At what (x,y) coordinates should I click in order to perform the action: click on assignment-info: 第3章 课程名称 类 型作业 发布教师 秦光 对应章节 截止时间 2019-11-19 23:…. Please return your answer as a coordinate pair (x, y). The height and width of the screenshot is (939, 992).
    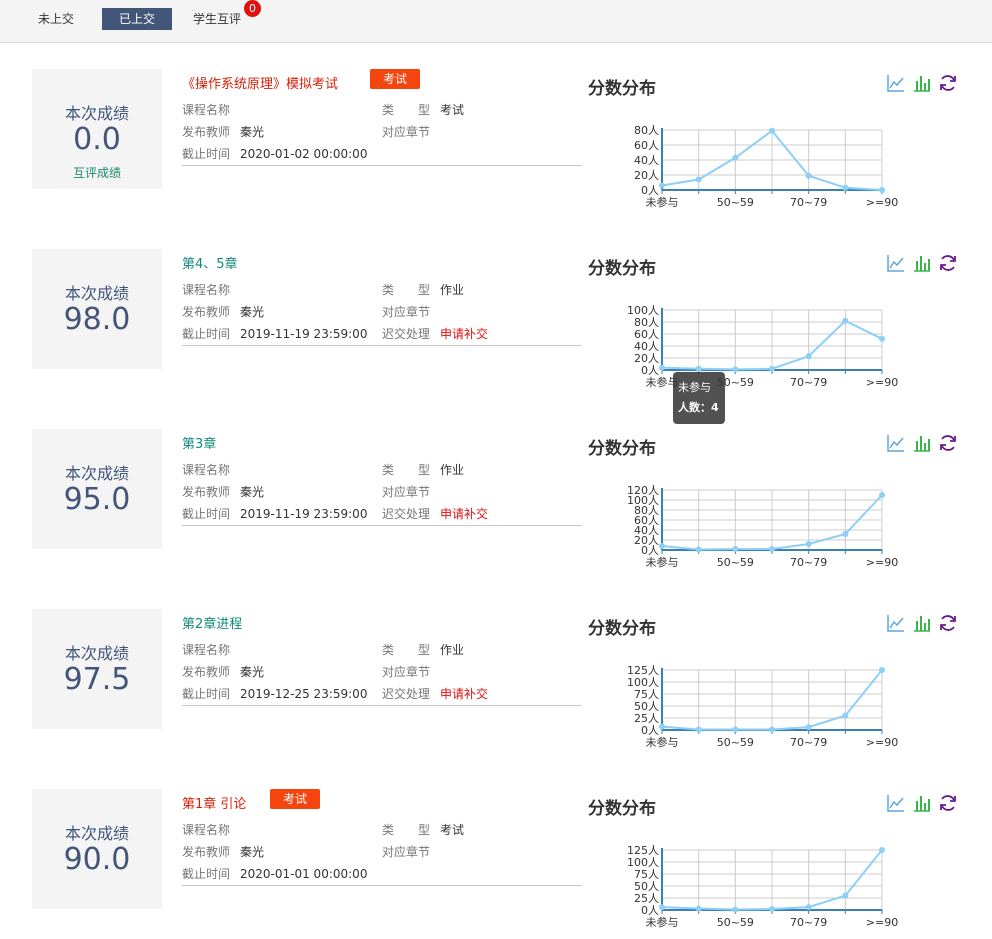
    Looking at the image, I should click on (382, 477).